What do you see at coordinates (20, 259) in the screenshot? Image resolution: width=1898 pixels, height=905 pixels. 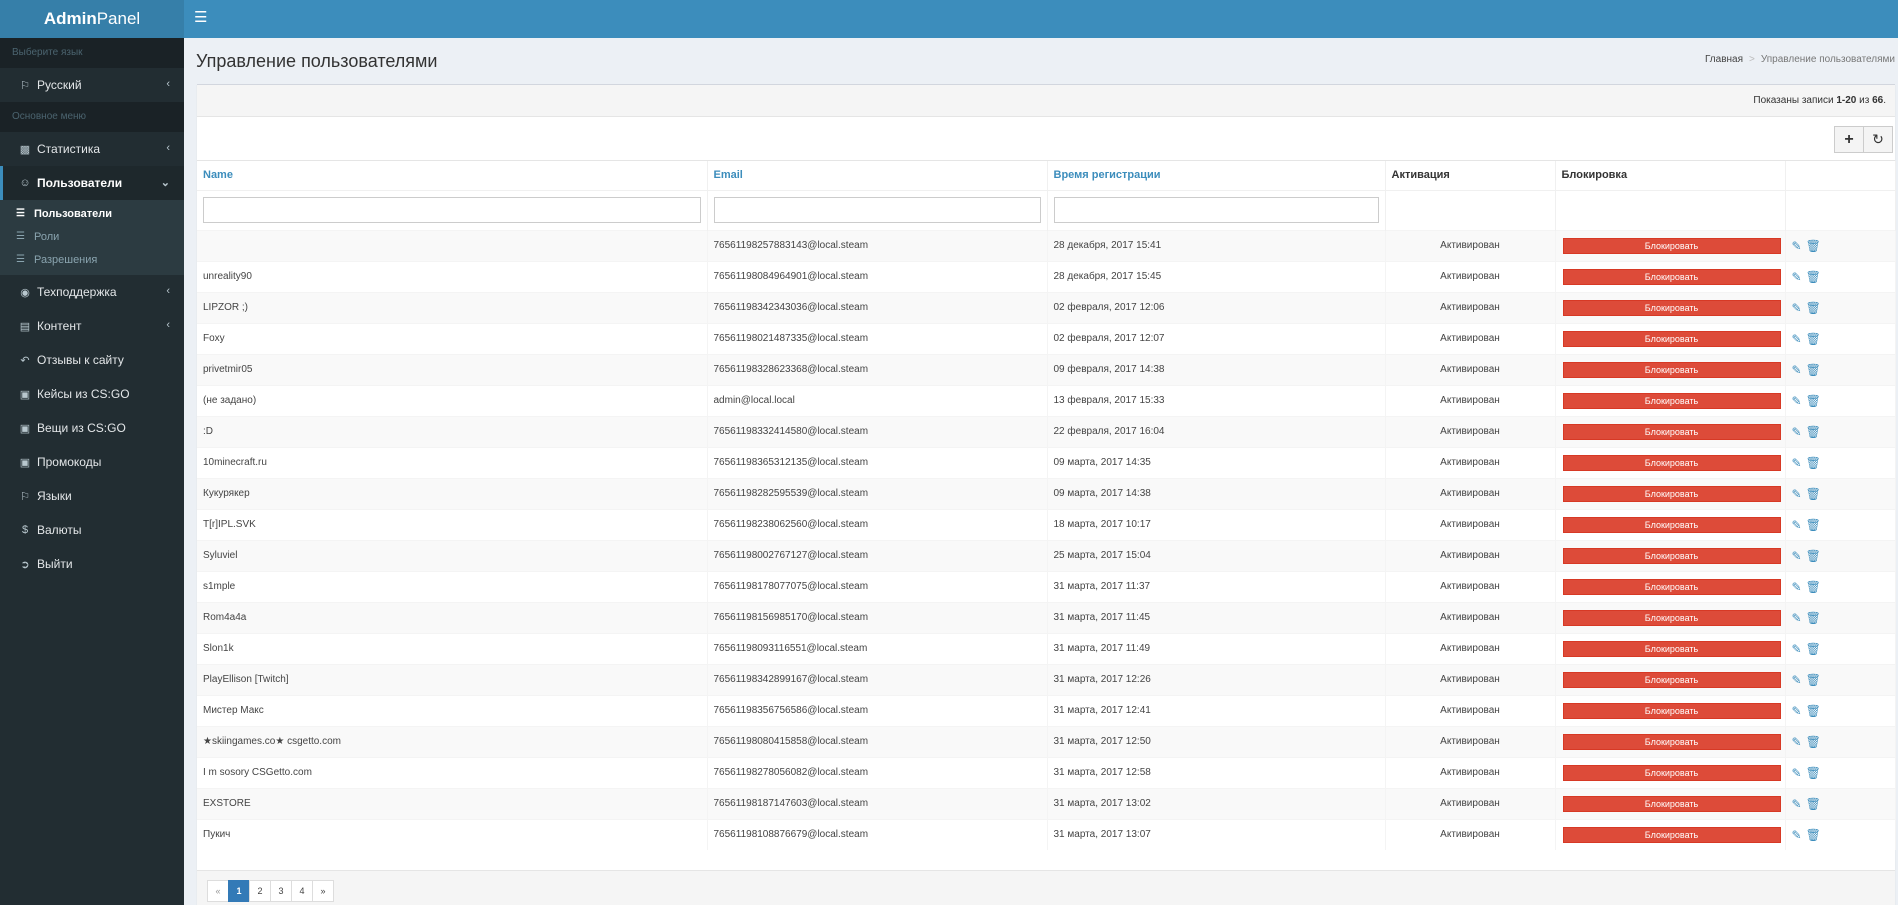 I see `list-icon: ☰` at bounding box center [20, 259].